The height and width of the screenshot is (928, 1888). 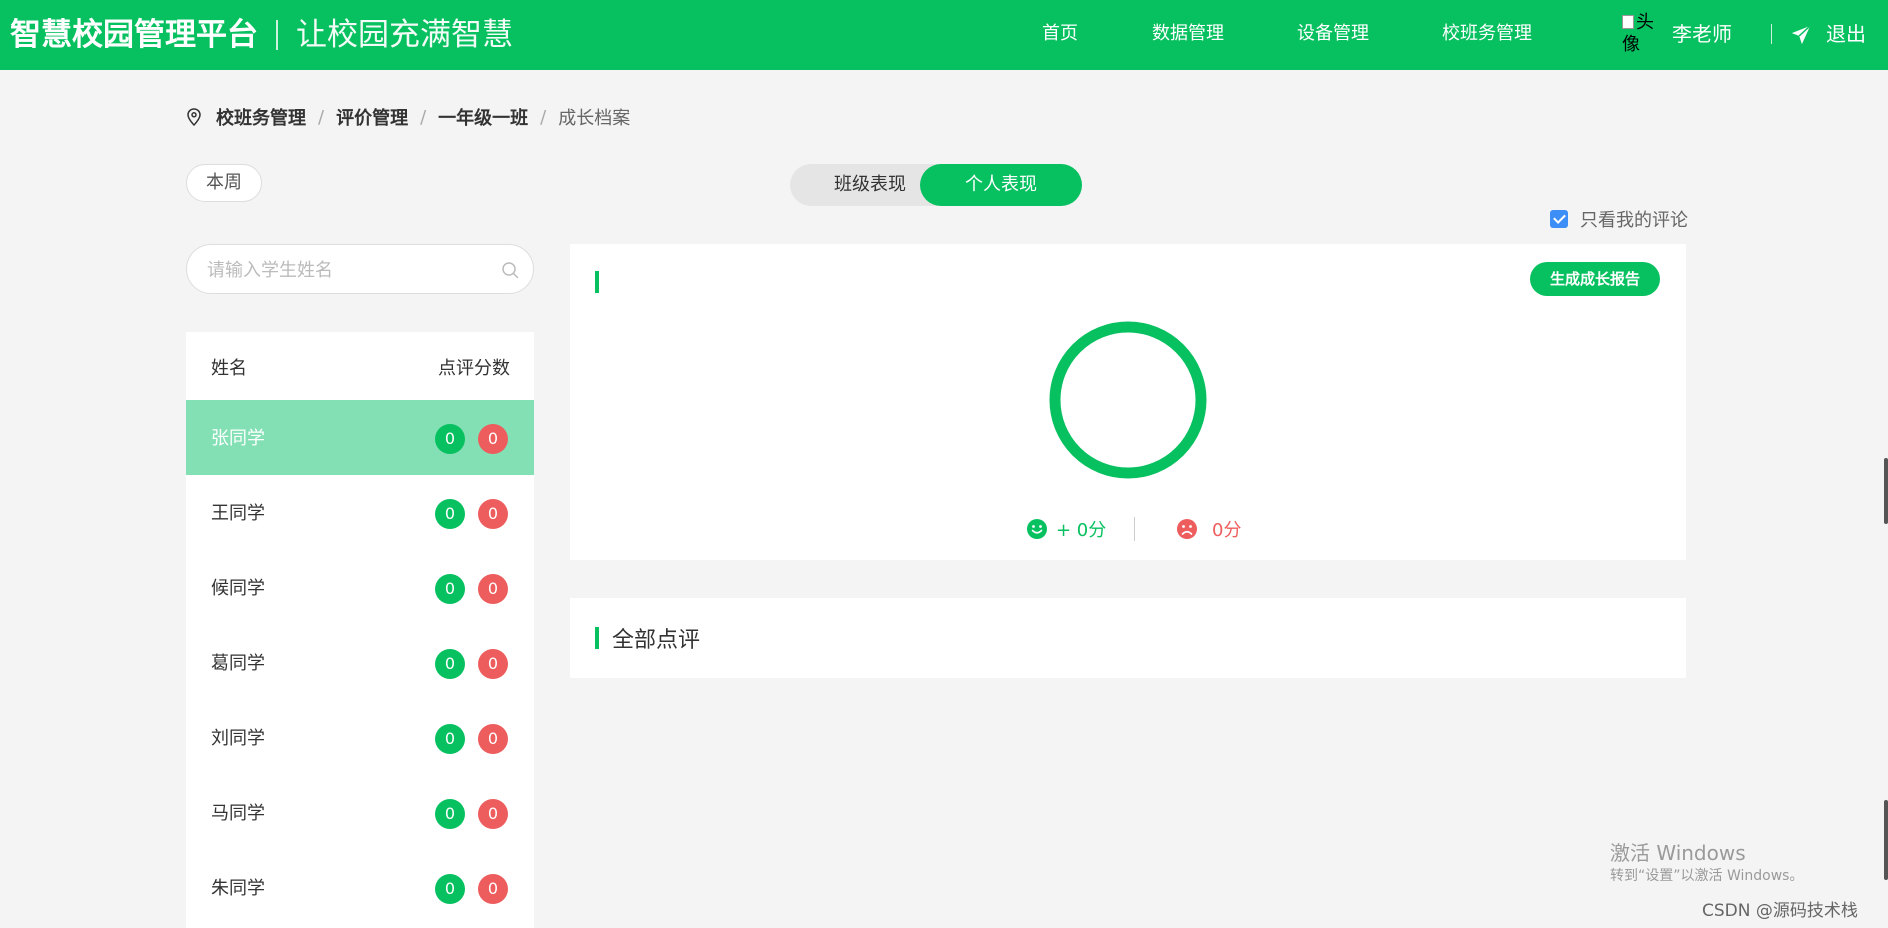 I want to click on brand: 智慧校园管理平台 让校园充满智慧, so click(x=261, y=35).